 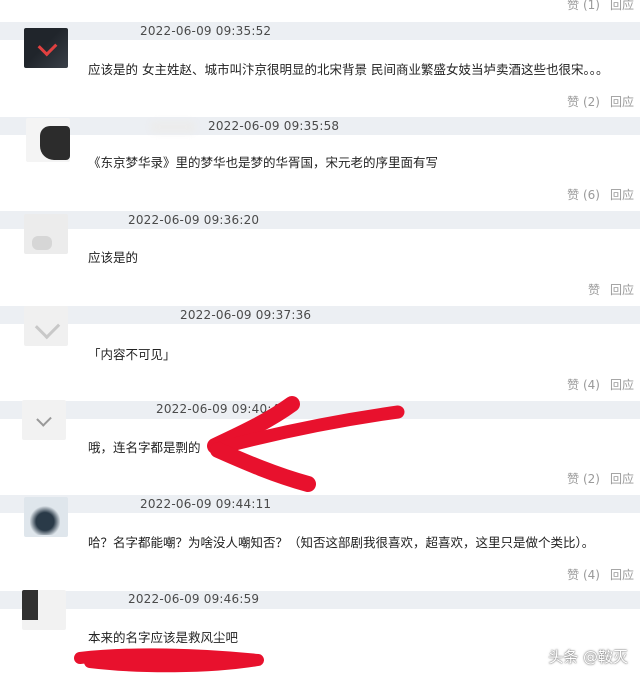 I want to click on top-action-bar, so click(x=320, y=4).